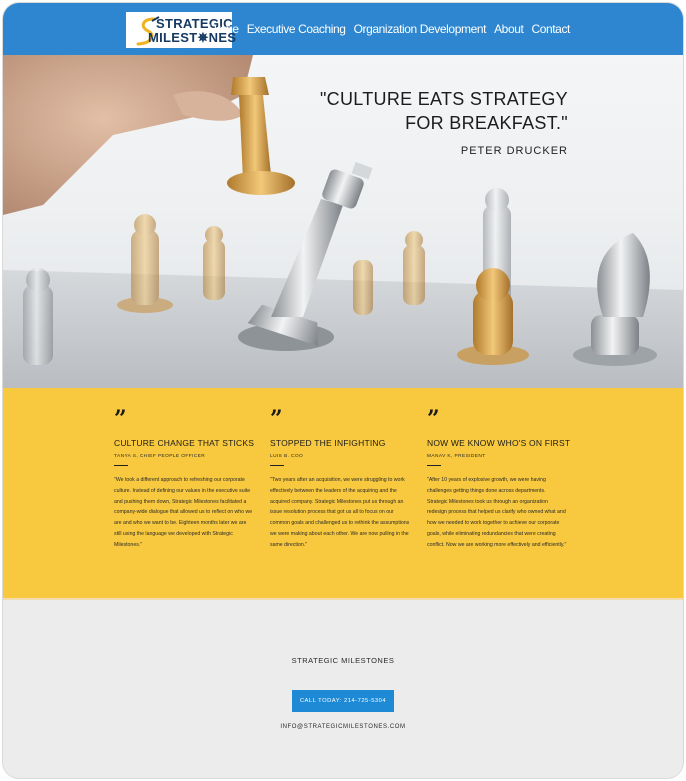 This screenshot has height=781, width=686. Describe the element at coordinates (486, 123) in the screenshot. I see `hero-quote-line2: FOR BREAKFAST."` at that location.